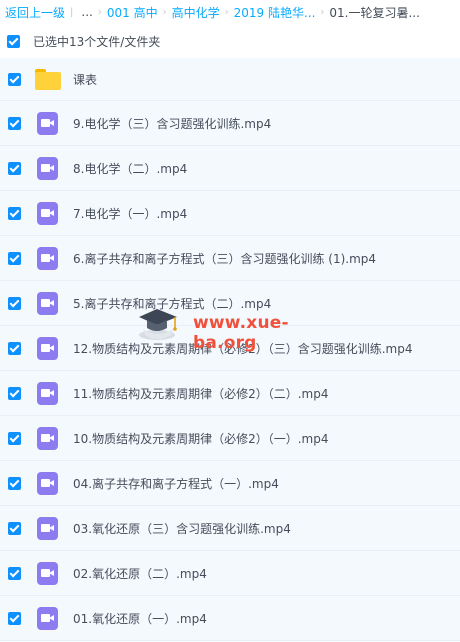  What do you see at coordinates (130, 213) in the screenshot?
I see `file-name: 7.电化学（一）.mp4` at bounding box center [130, 213].